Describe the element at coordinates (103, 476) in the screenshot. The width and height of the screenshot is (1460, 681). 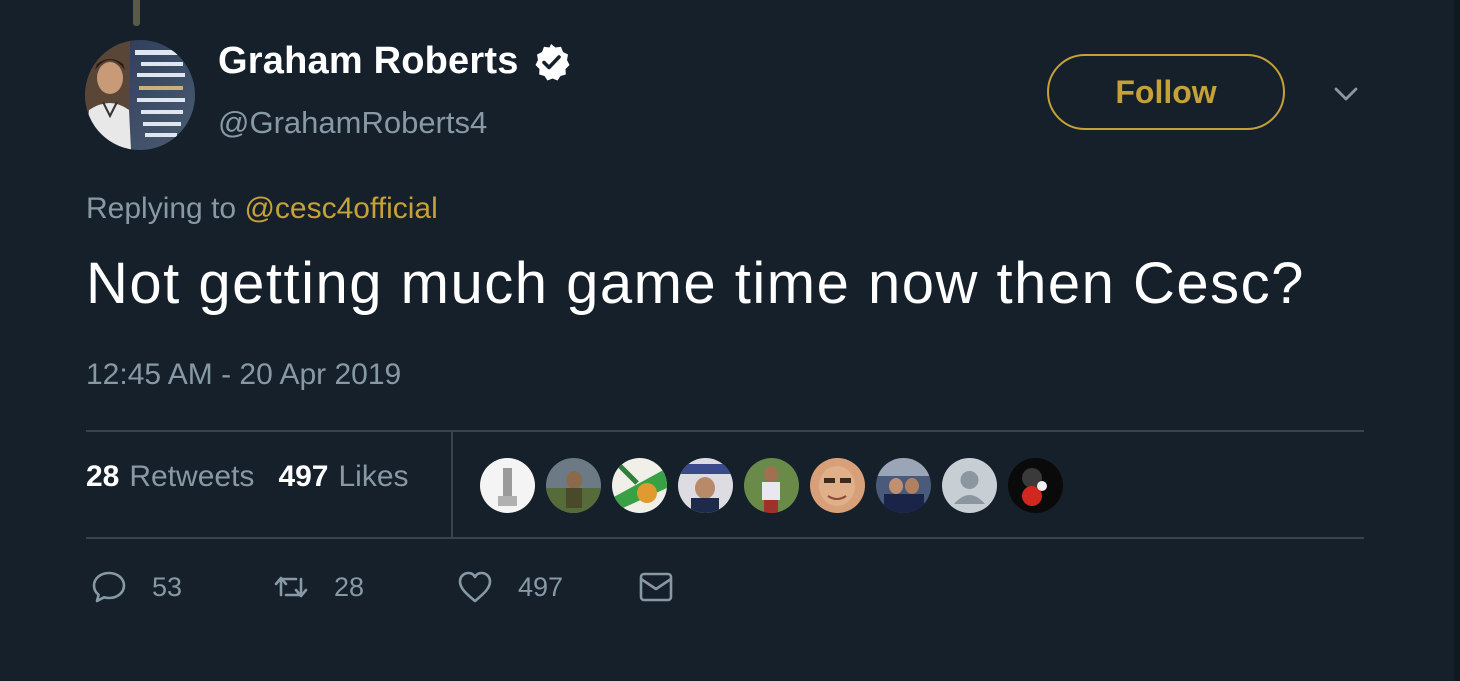
I see `retweets-stat-count: 28` at that location.